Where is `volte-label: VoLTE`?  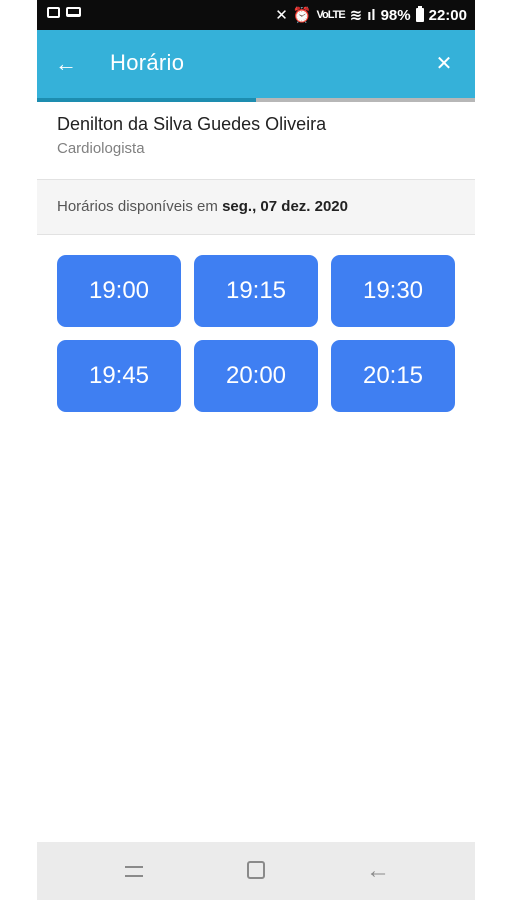
volte-label: VoLTE is located at coordinates (330, 15).